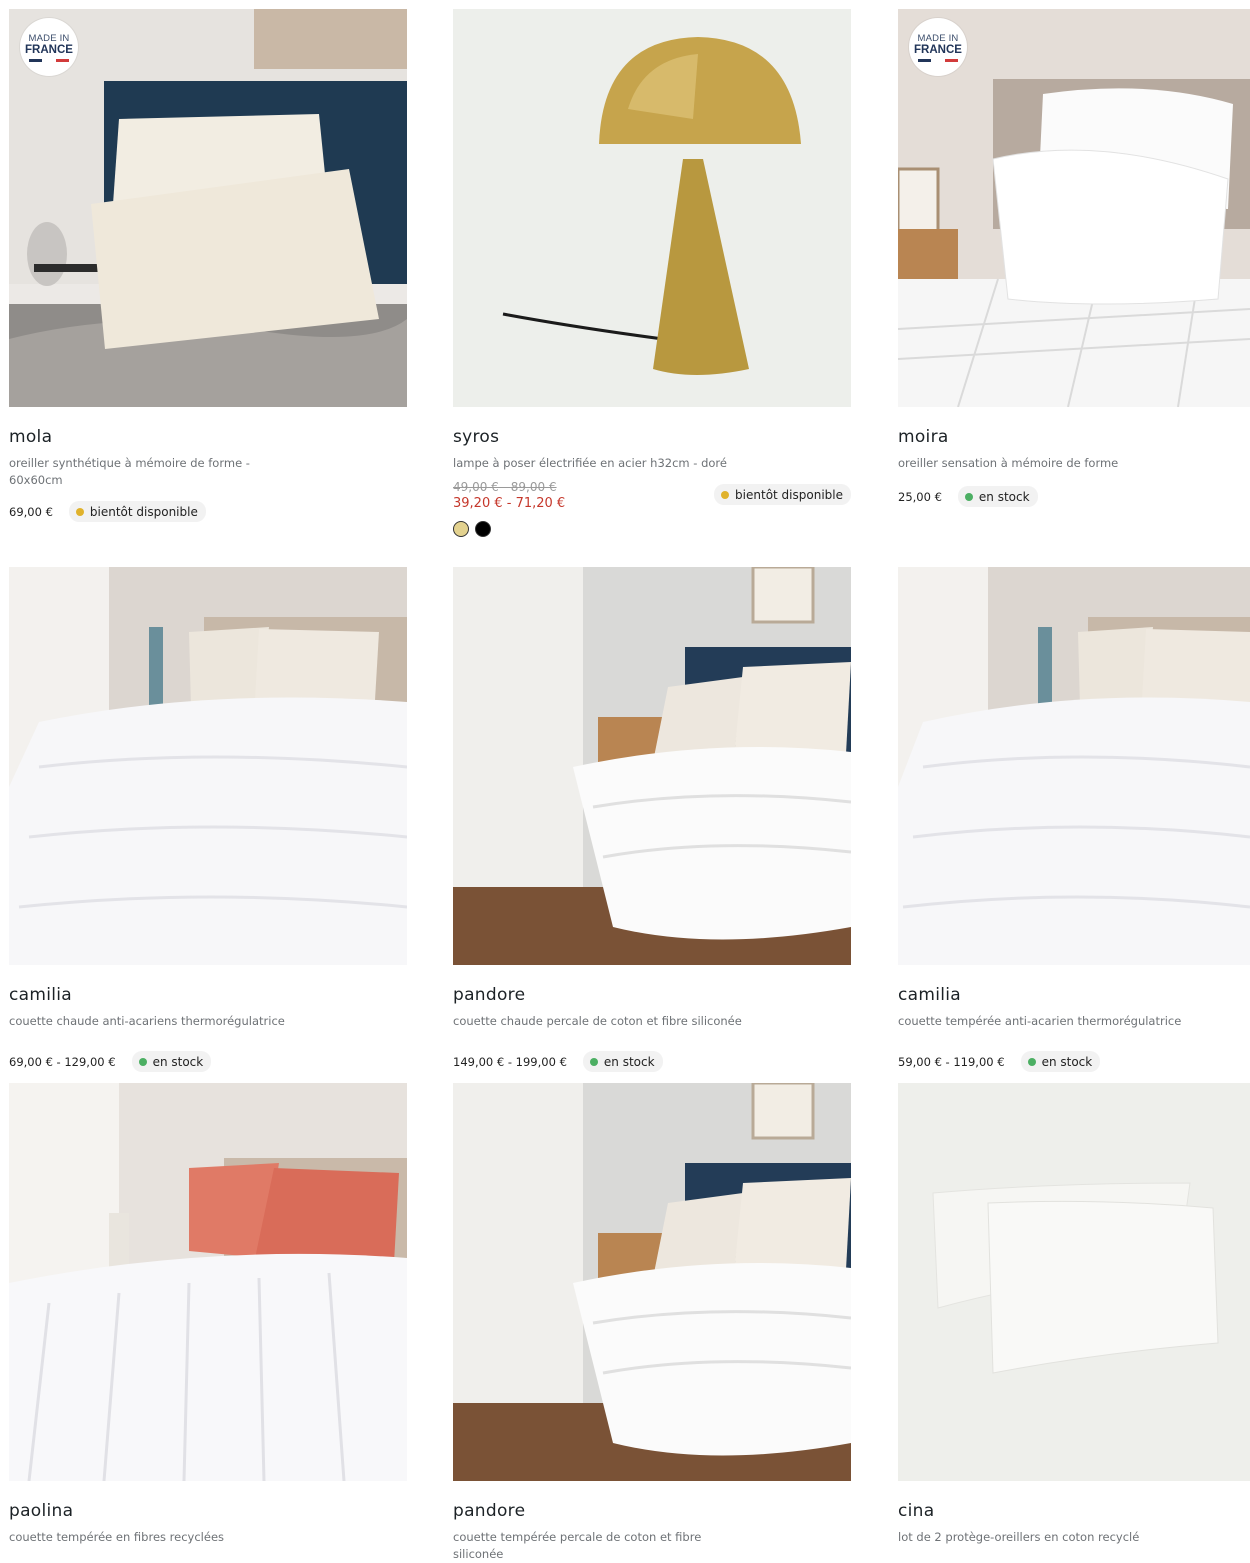 The image size is (1250, 1563). I want to click on product-price: 25,00 €, so click(920, 496).